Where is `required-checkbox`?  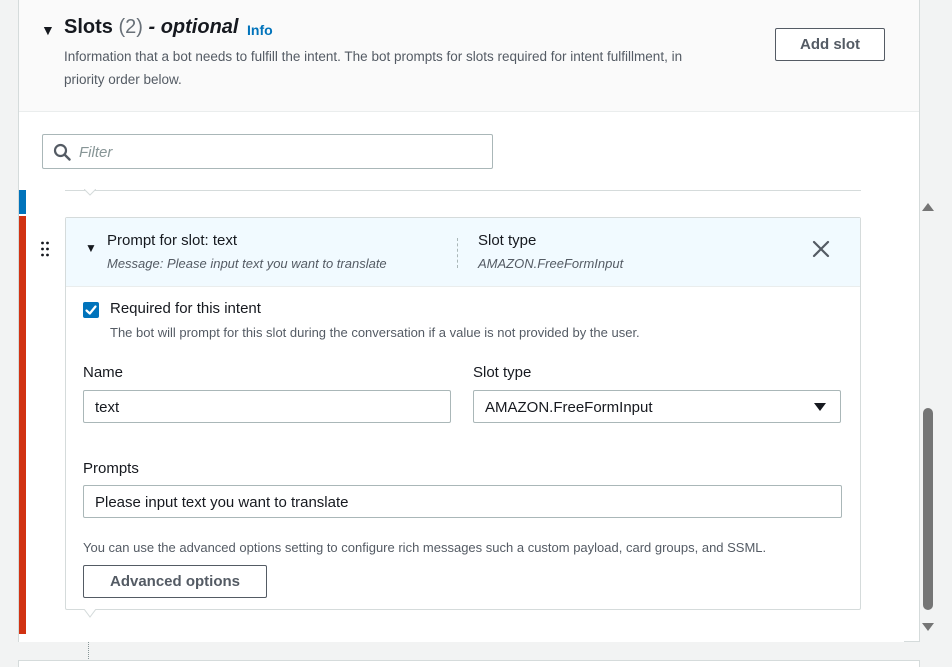 required-checkbox is located at coordinates (91, 310).